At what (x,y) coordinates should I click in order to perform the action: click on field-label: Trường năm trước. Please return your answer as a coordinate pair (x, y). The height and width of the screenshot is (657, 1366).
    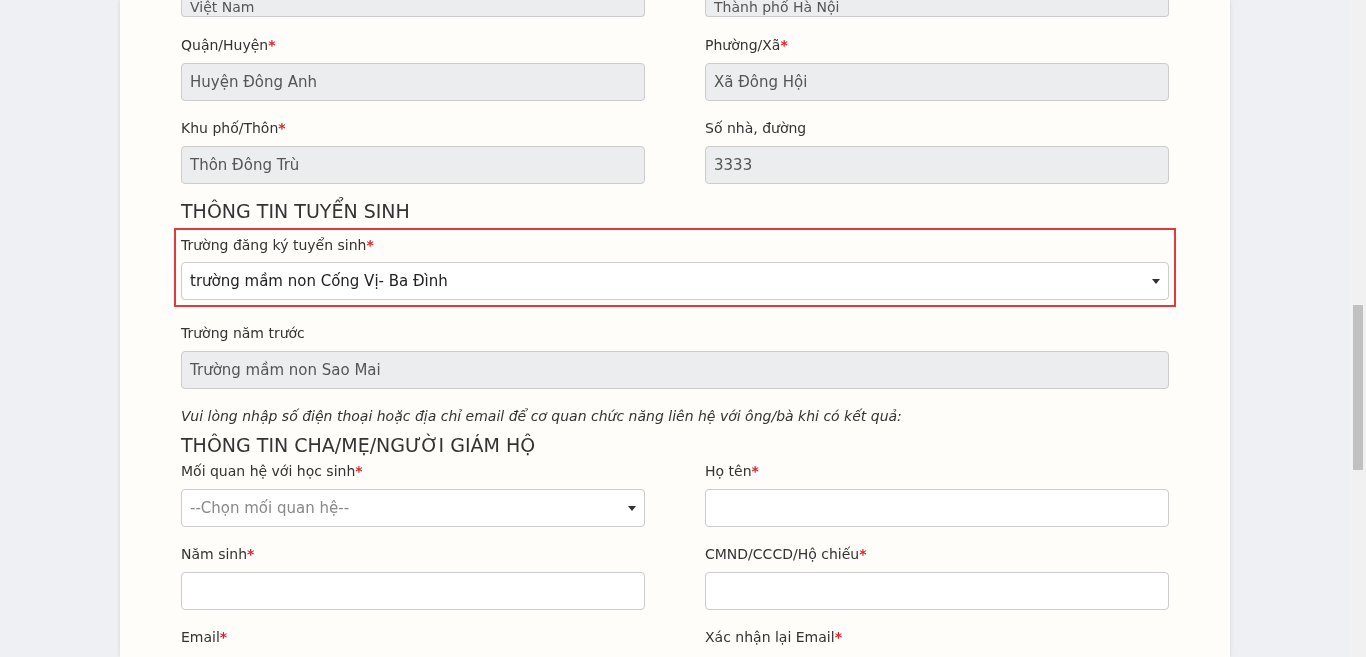
    Looking at the image, I should click on (243, 333).